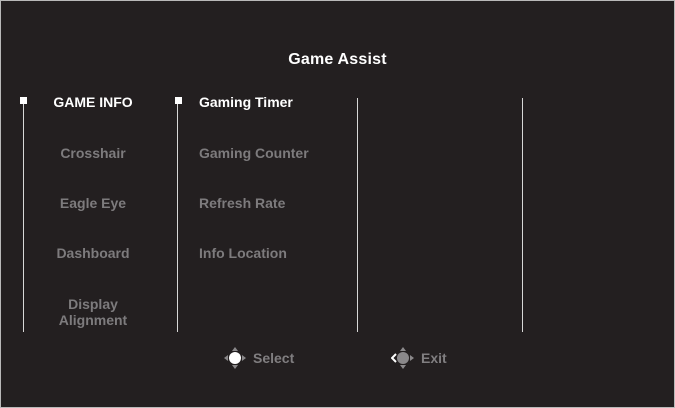 This screenshot has height=408, width=675. Describe the element at coordinates (522, 215) in the screenshot. I see `divider-right` at that location.